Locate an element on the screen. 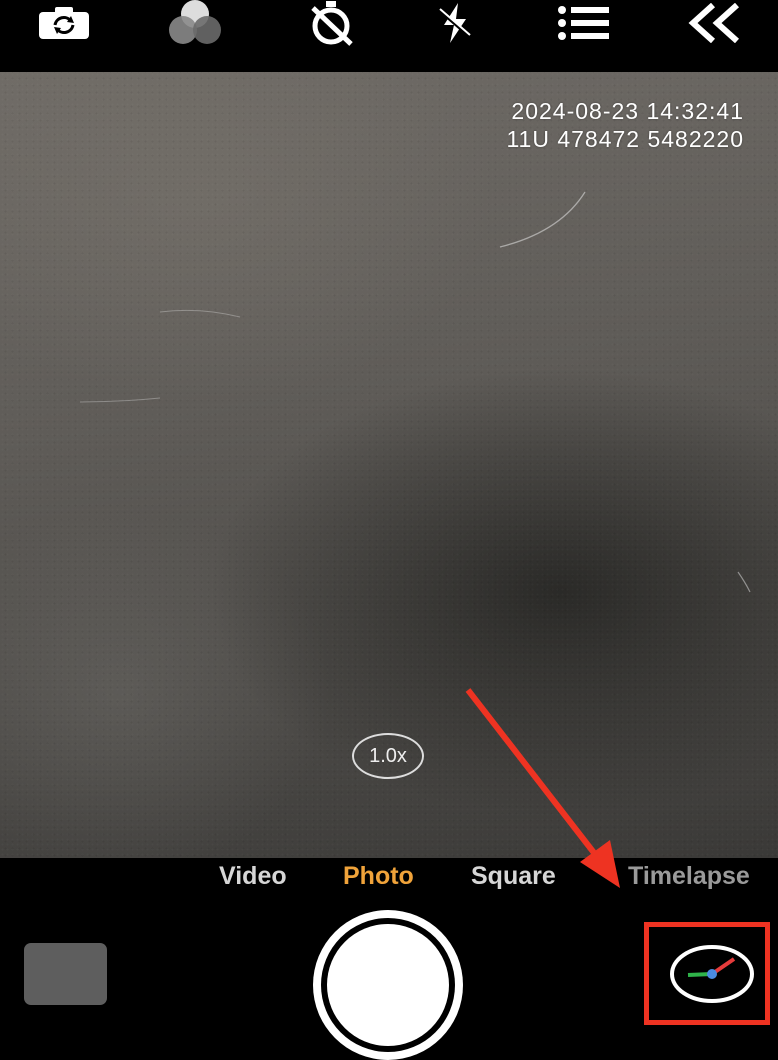  compass-button is located at coordinates (712, 974).